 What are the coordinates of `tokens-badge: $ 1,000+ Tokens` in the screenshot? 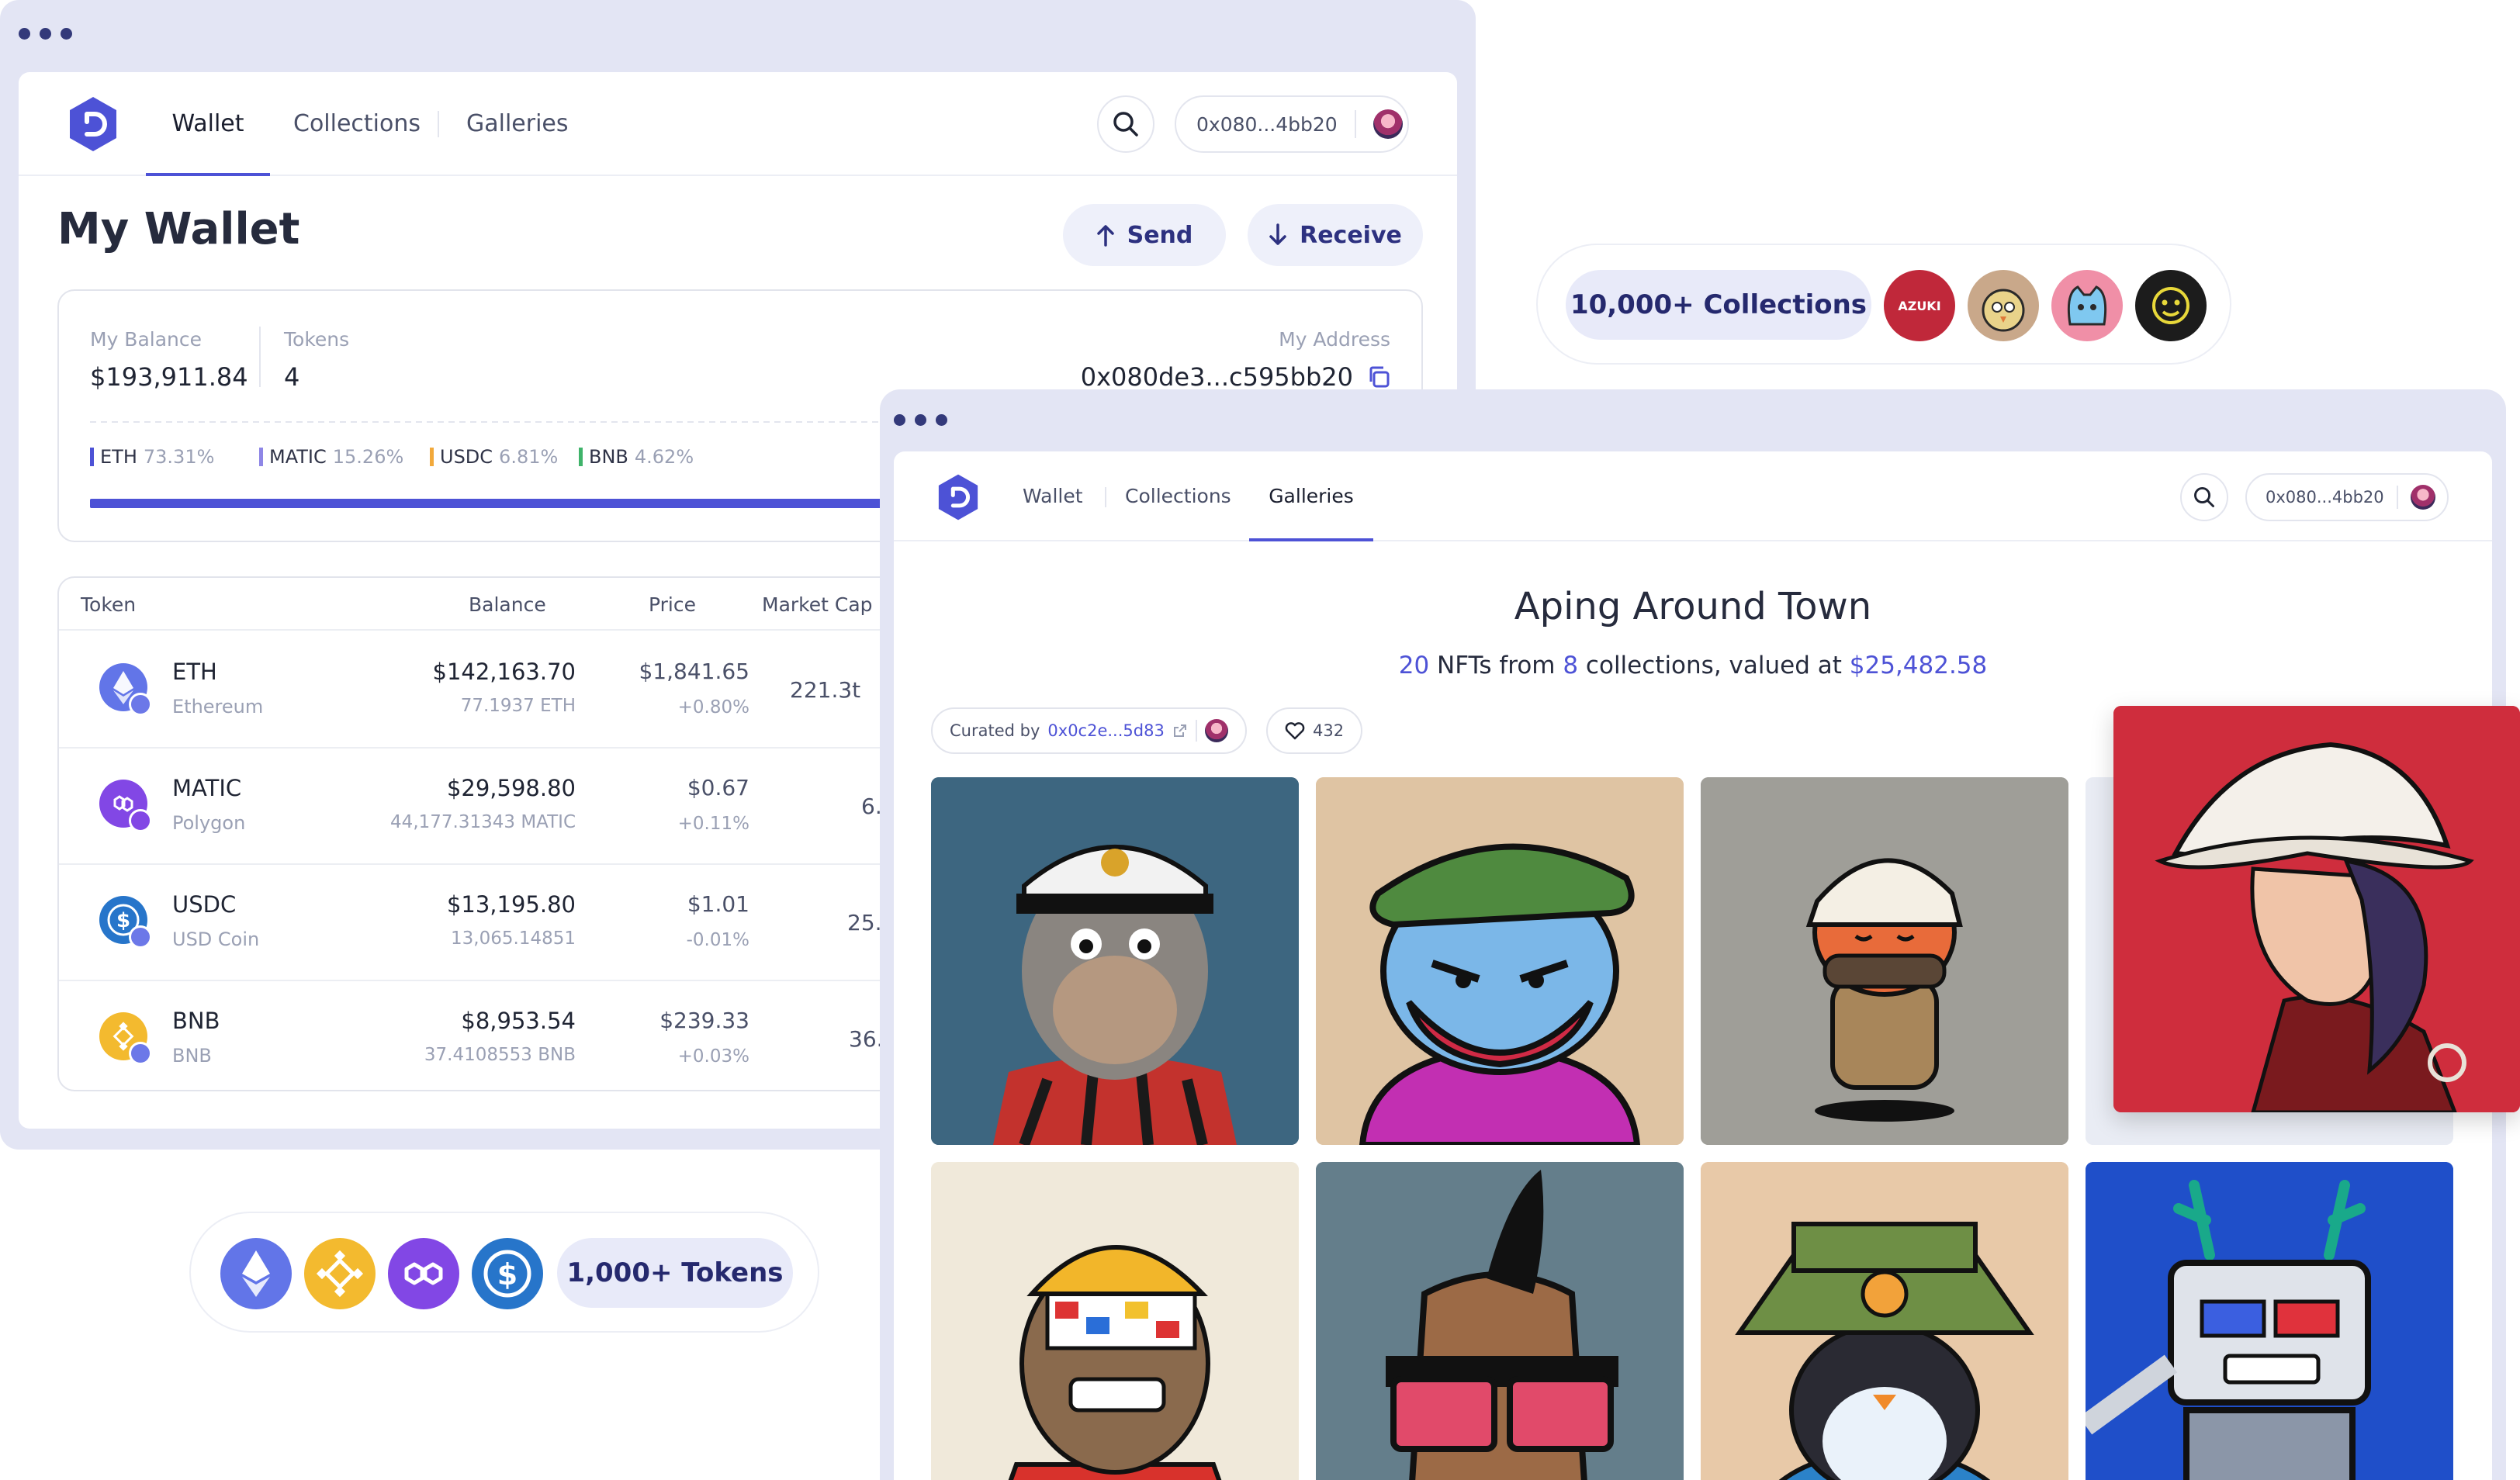 It's located at (504, 1272).